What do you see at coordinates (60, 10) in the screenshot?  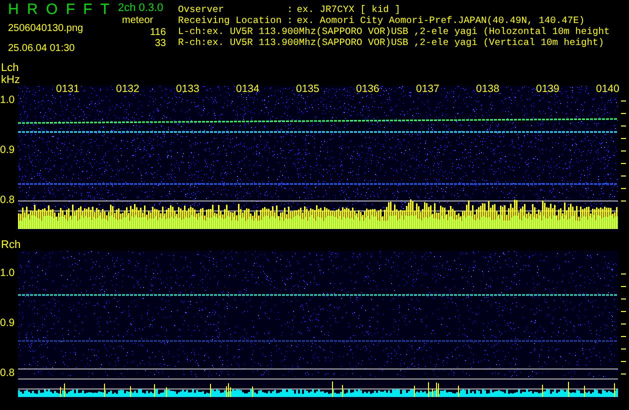 I see `app-title: H R O F F T` at bounding box center [60, 10].